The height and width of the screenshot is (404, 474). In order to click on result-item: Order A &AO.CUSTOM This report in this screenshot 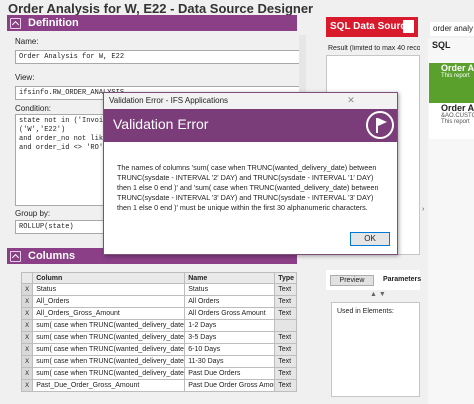, I will do `click(451, 121)`.